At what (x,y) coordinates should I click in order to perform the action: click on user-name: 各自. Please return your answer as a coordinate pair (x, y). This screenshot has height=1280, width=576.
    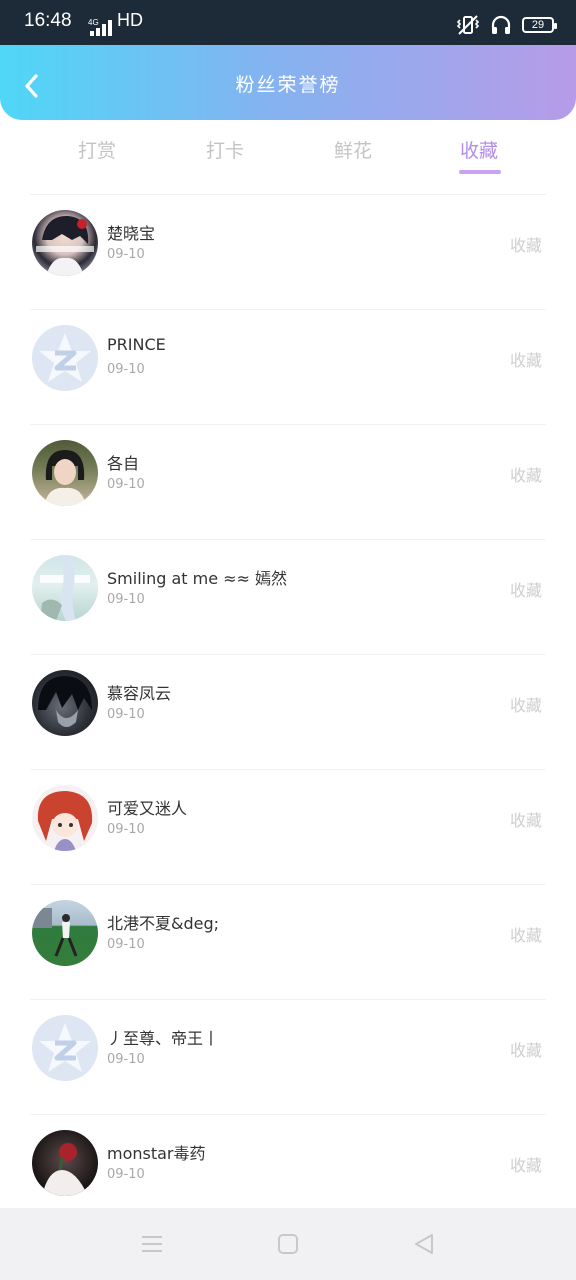
    Looking at the image, I should click on (123, 463).